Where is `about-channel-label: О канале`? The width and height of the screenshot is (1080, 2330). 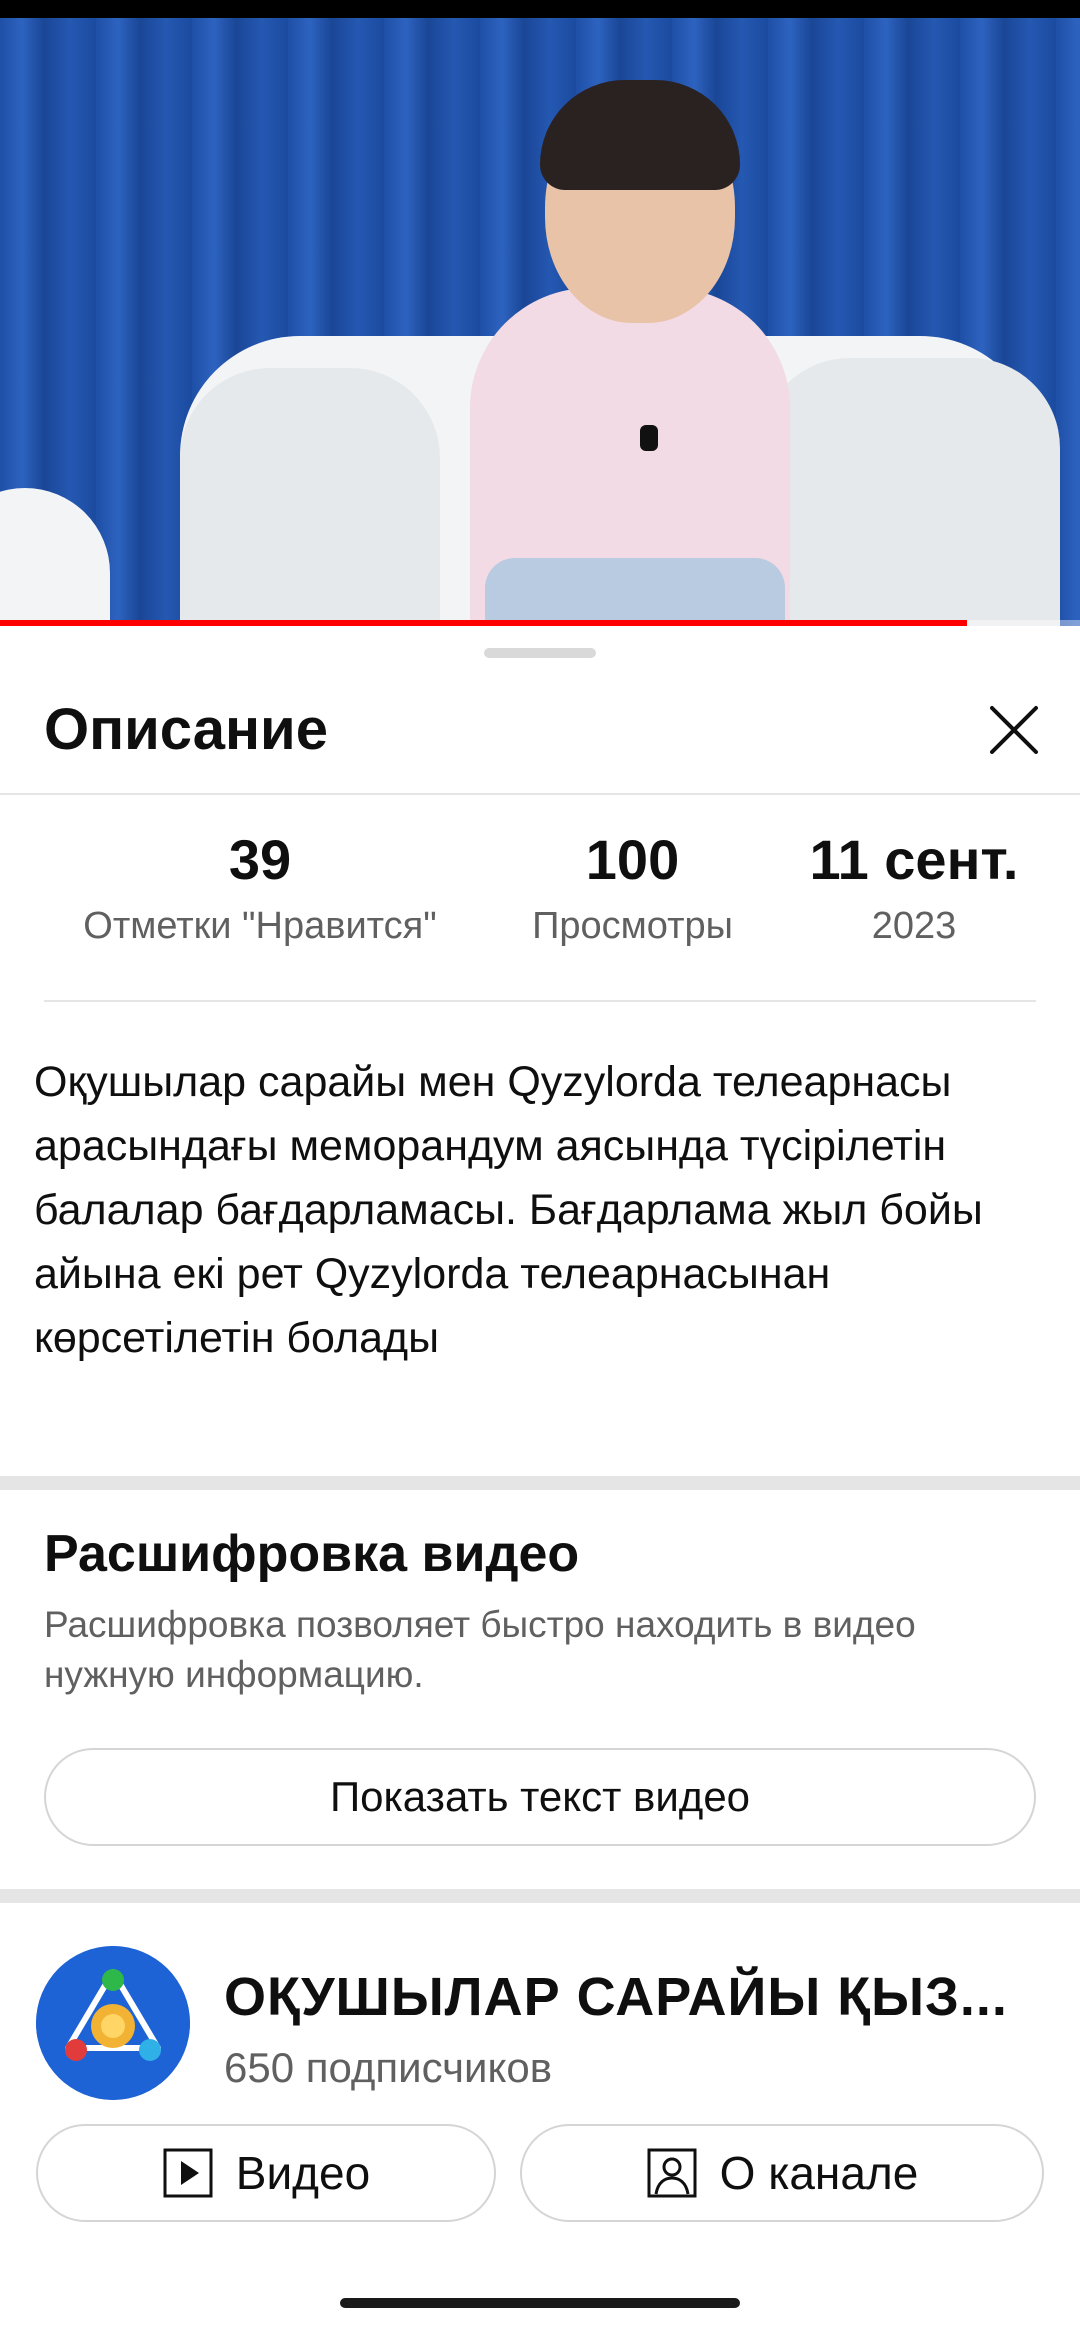
about-channel-label: О канале is located at coordinates (819, 2173).